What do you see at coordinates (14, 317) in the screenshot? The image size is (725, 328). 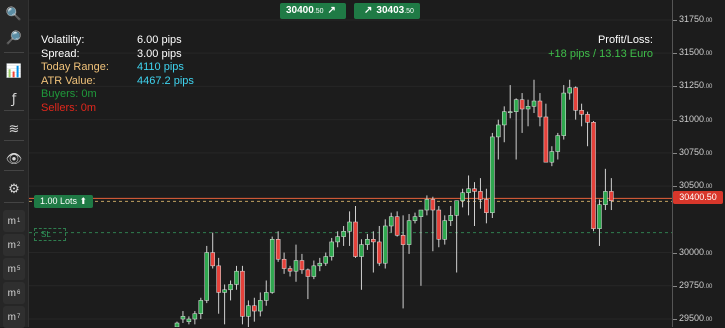 I see `timeframe-m7: m7` at bounding box center [14, 317].